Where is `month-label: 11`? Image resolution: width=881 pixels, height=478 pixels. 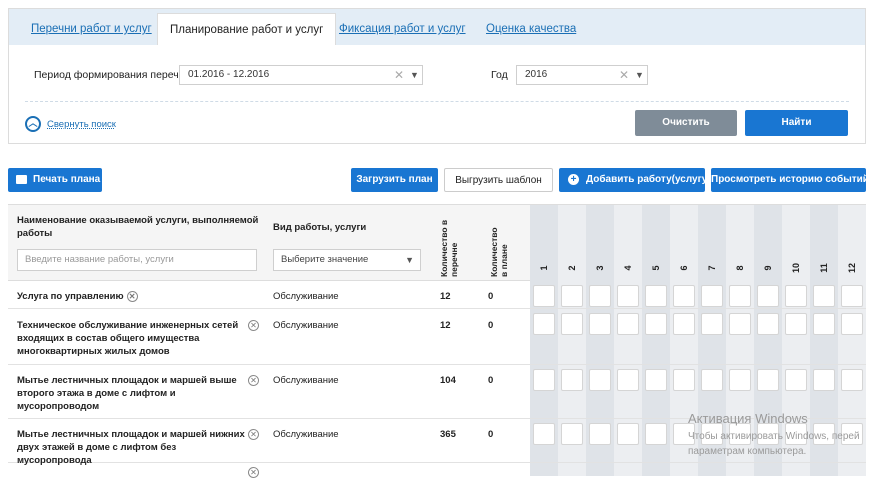 month-label: 11 is located at coordinates (824, 268).